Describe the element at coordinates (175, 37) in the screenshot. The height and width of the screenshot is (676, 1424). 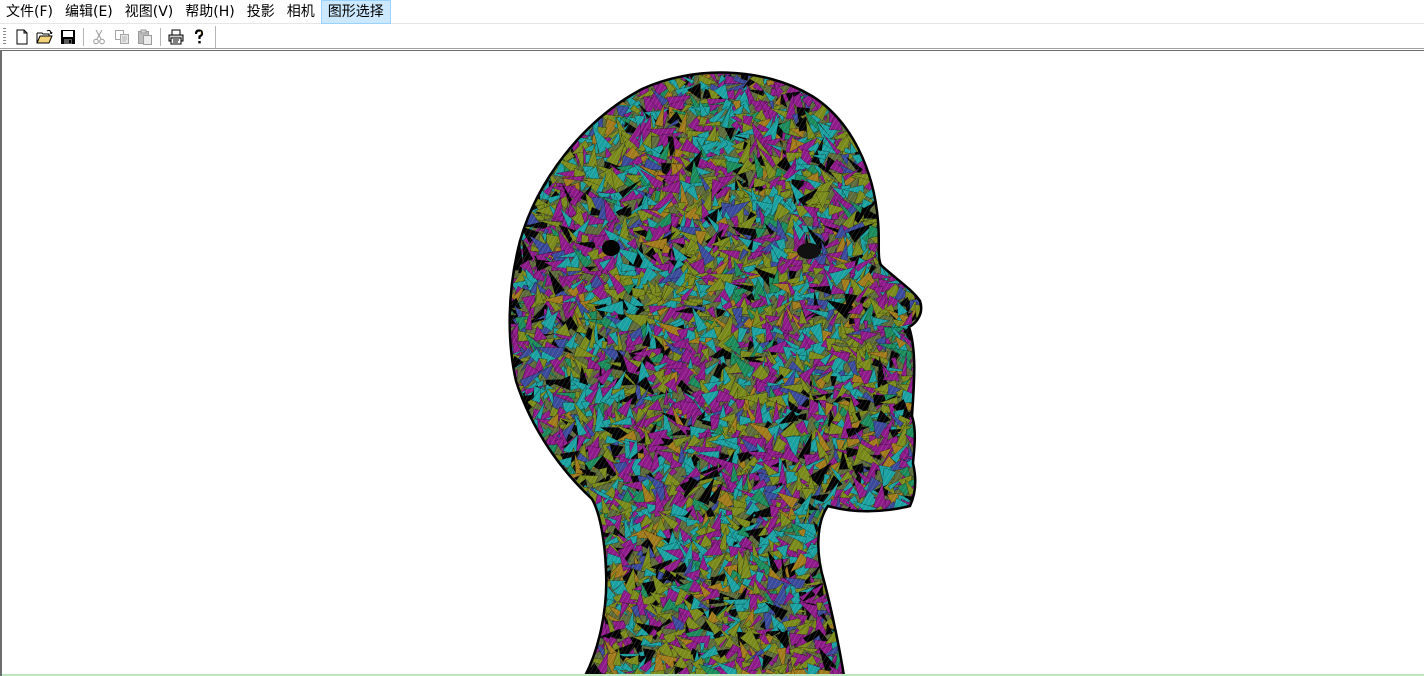
I see `print-button` at that location.